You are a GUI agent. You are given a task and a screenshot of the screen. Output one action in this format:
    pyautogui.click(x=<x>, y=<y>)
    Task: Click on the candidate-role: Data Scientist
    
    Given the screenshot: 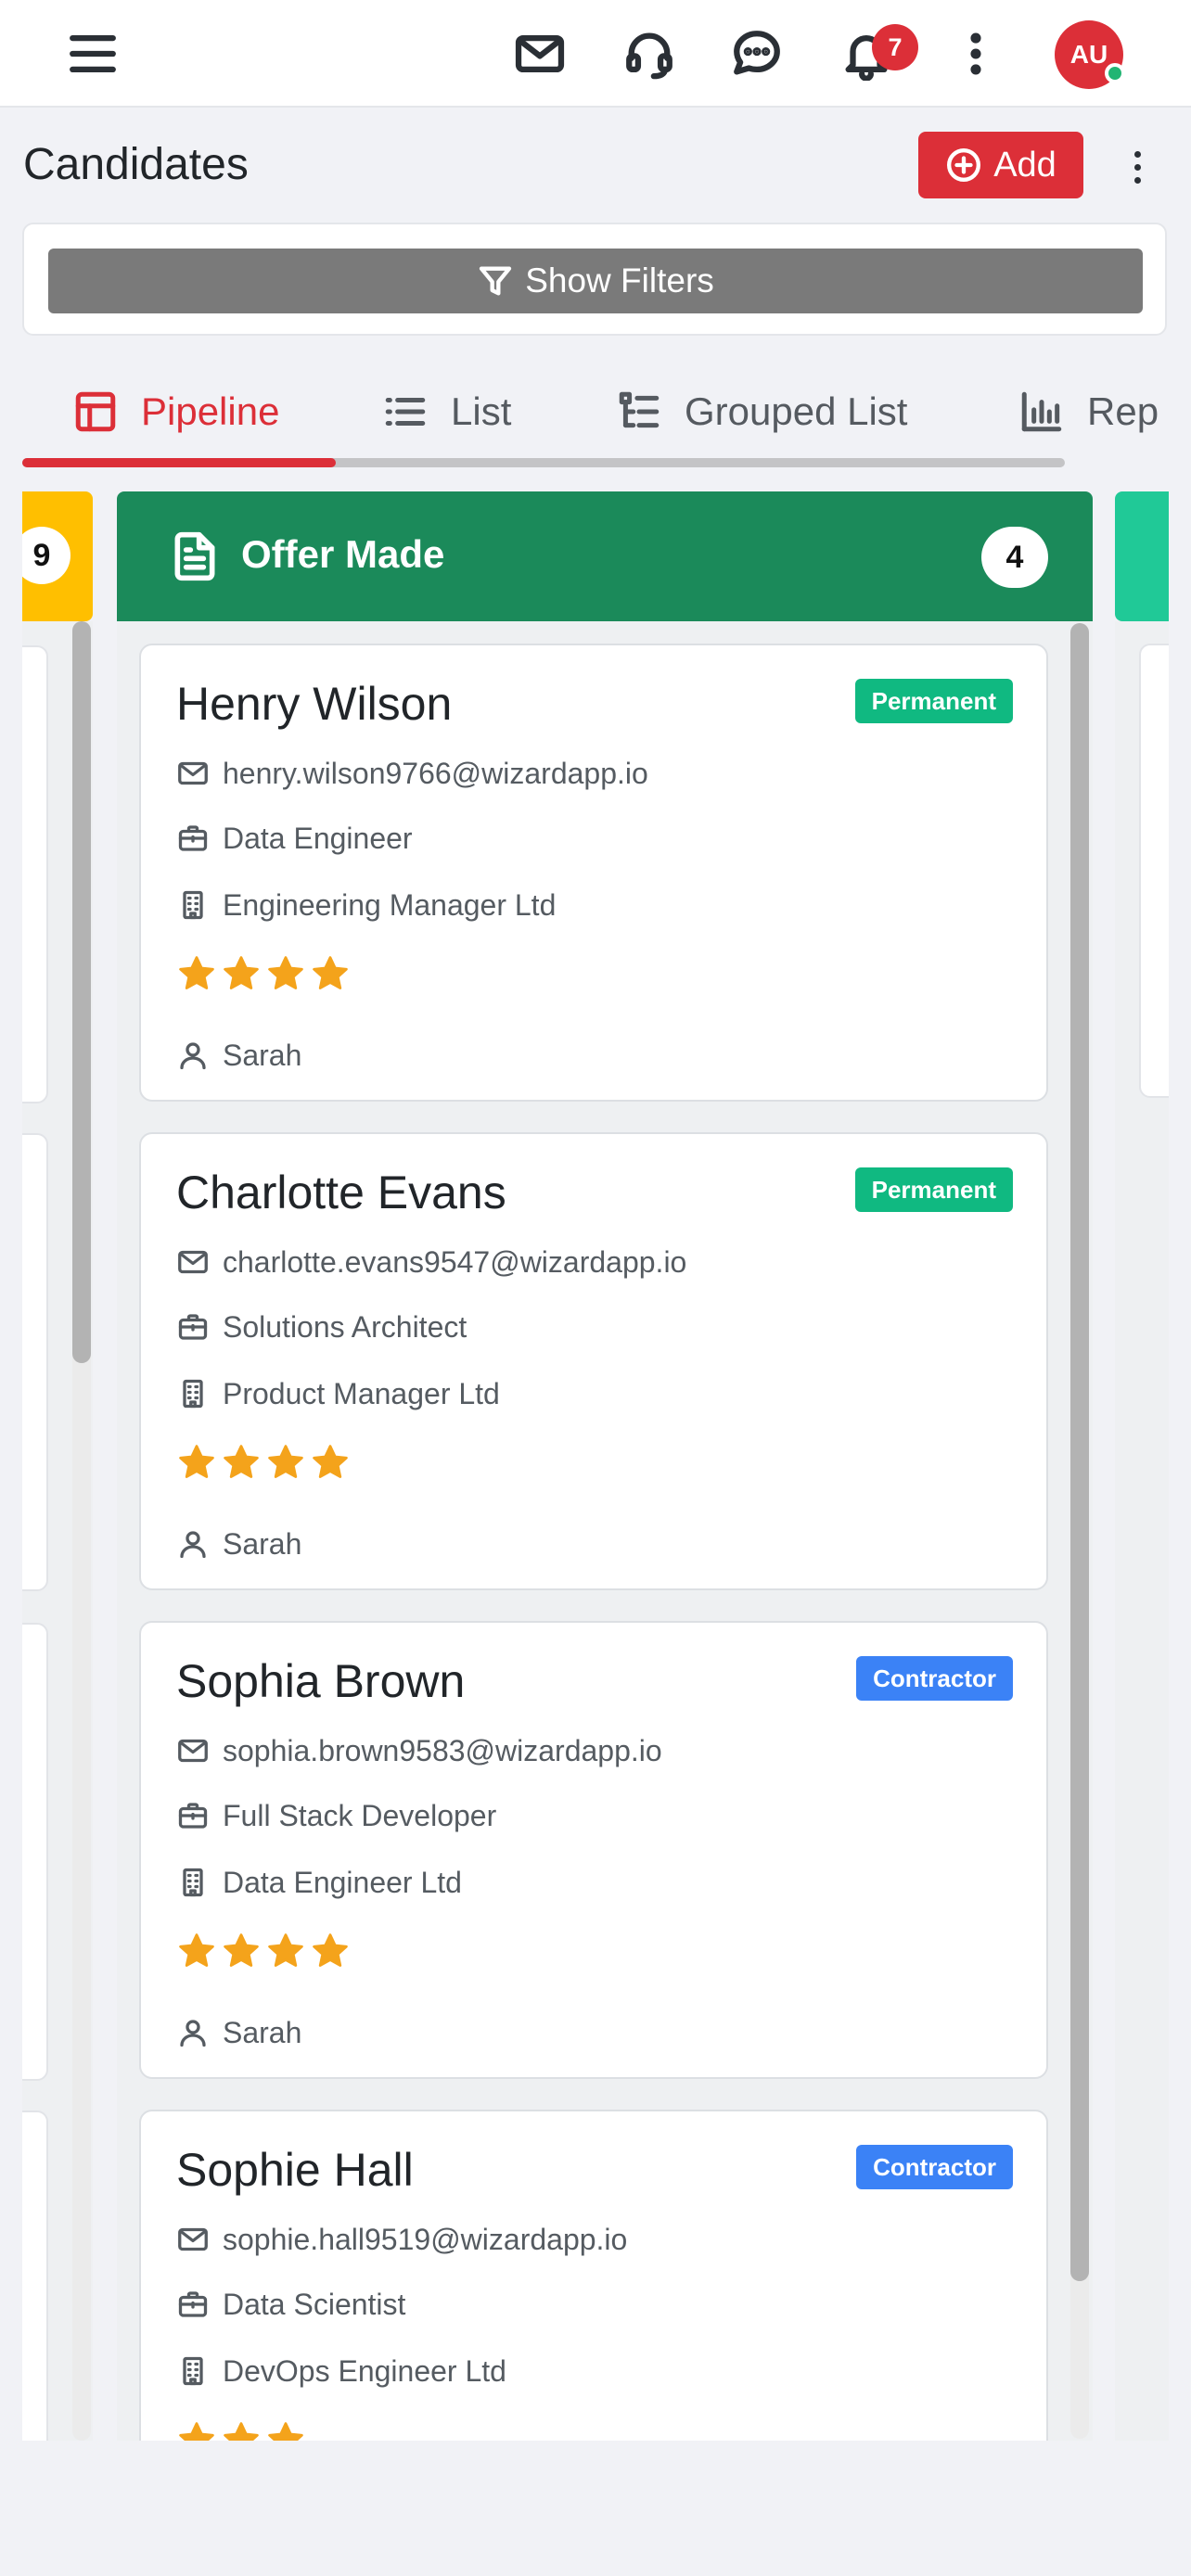 What is the action you would take?
    pyautogui.click(x=314, y=2304)
    